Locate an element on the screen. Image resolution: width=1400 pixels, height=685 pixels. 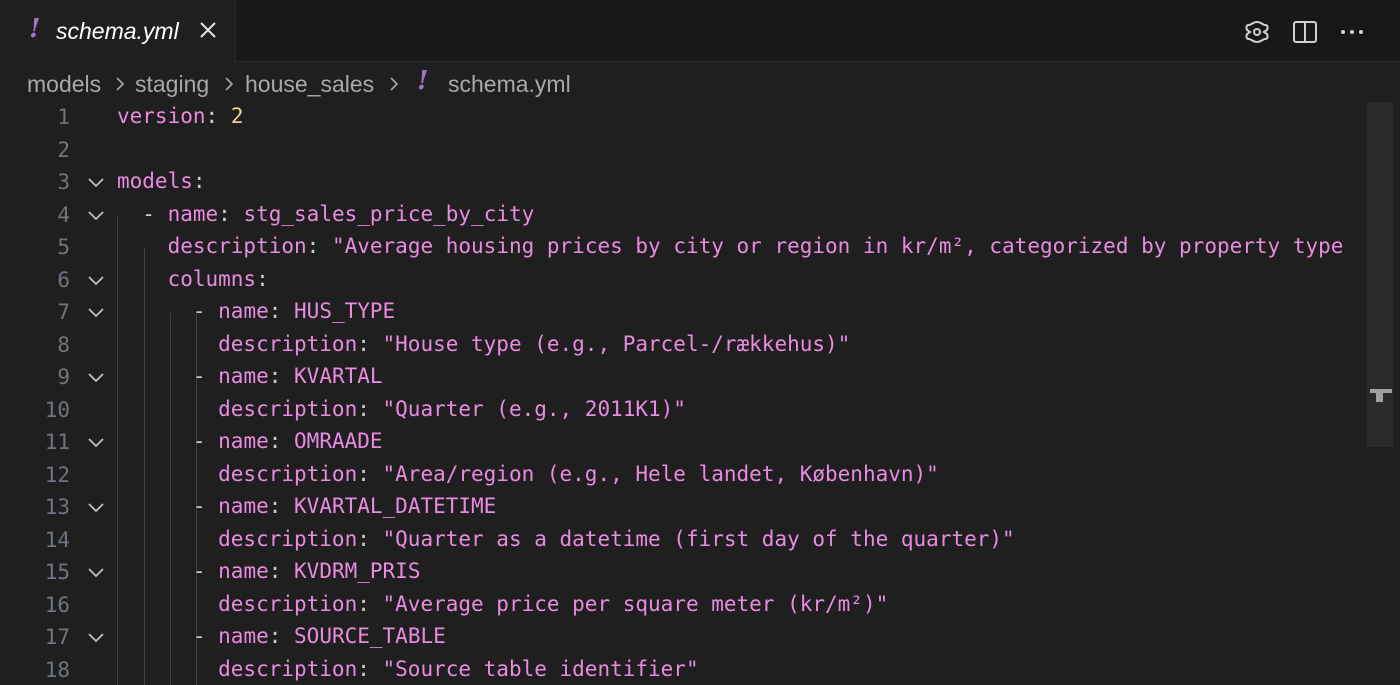
line-number: 1 is located at coordinates (63, 117).